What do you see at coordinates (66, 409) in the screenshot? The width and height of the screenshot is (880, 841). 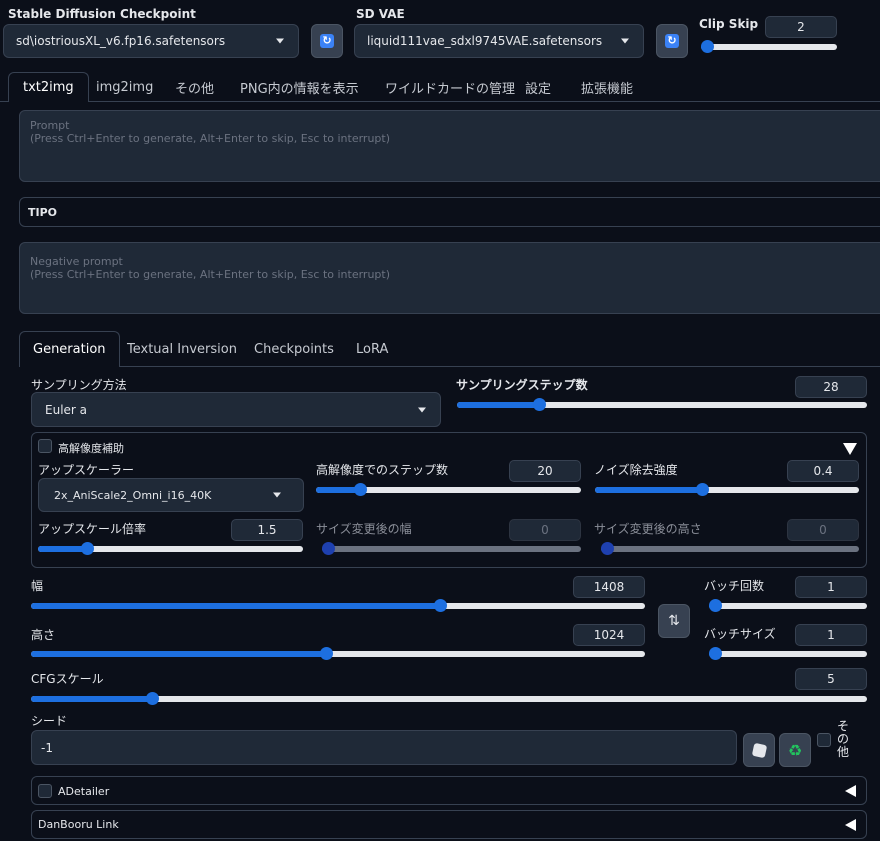 I see `sampler-value: Euler a` at bounding box center [66, 409].